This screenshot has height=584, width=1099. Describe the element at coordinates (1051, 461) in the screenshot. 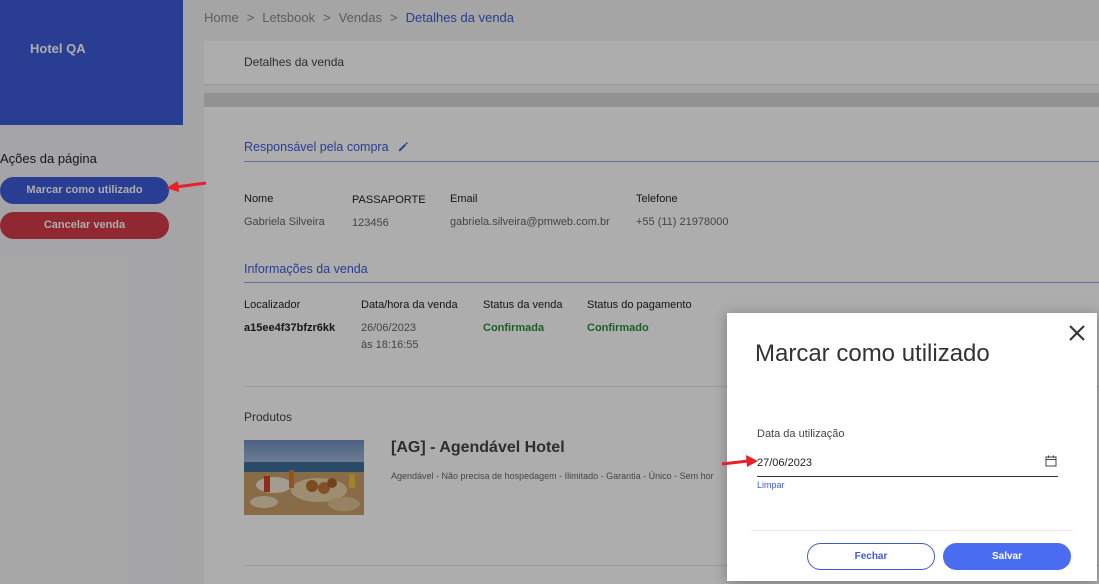

I see `calendar-icon` at that location.